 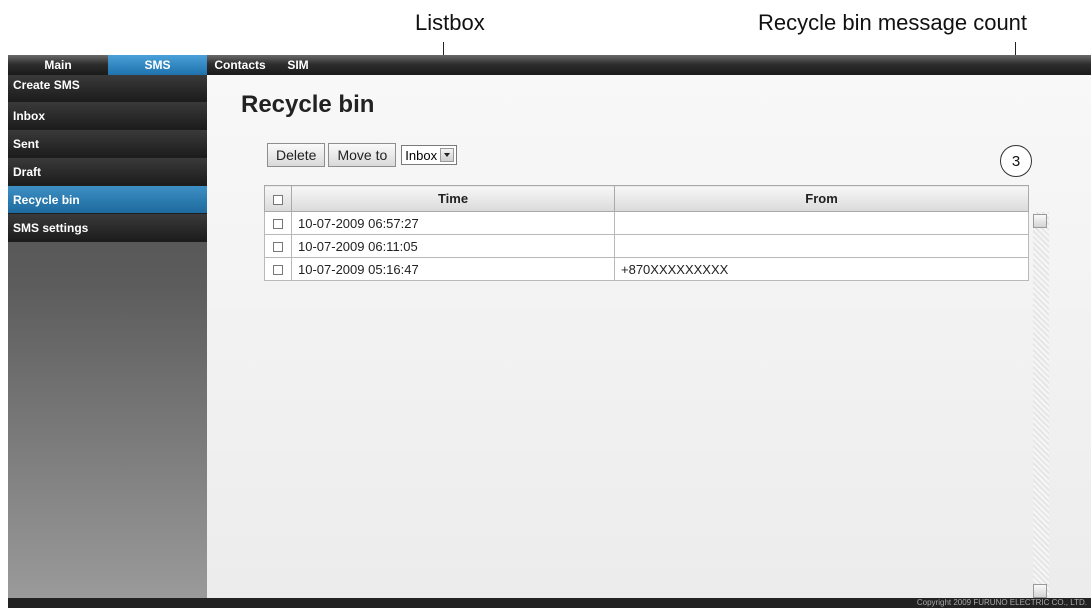 I want to click on table-header-row: Time From, so click(x=646, y=198).